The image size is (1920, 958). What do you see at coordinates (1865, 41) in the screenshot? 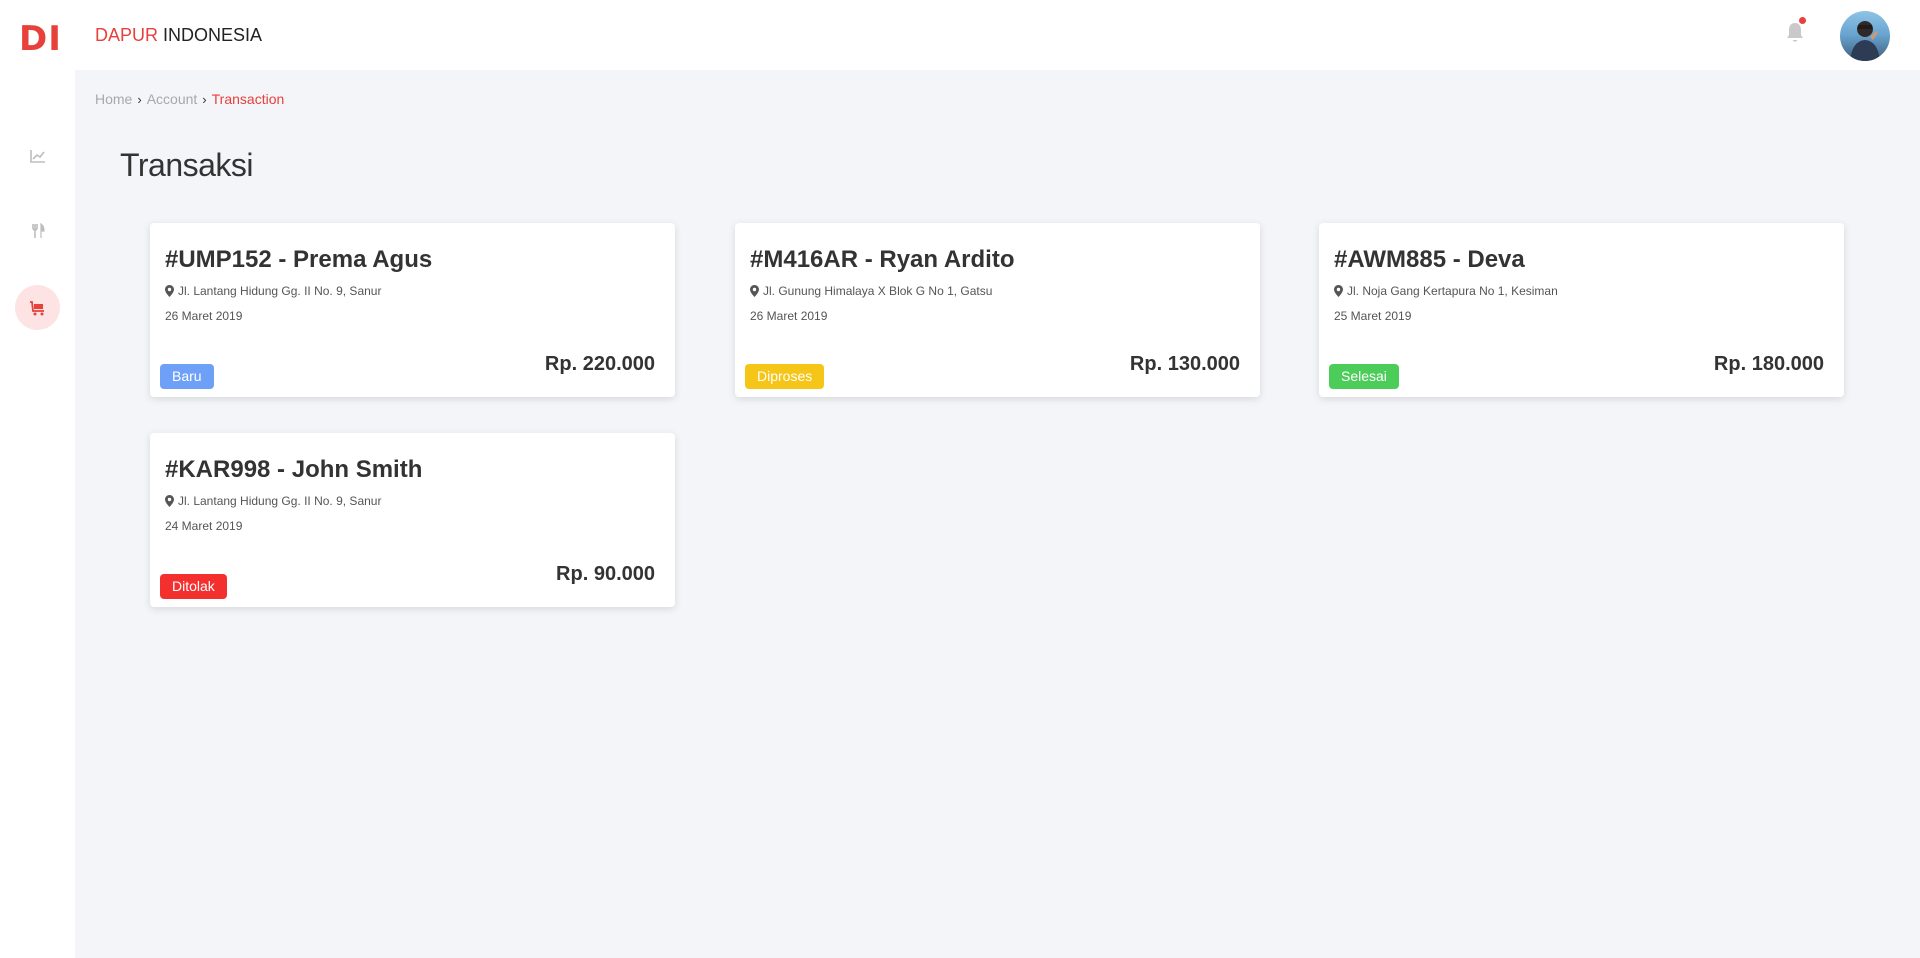
I see `avatar-image` at bounding box center [1865, 41].